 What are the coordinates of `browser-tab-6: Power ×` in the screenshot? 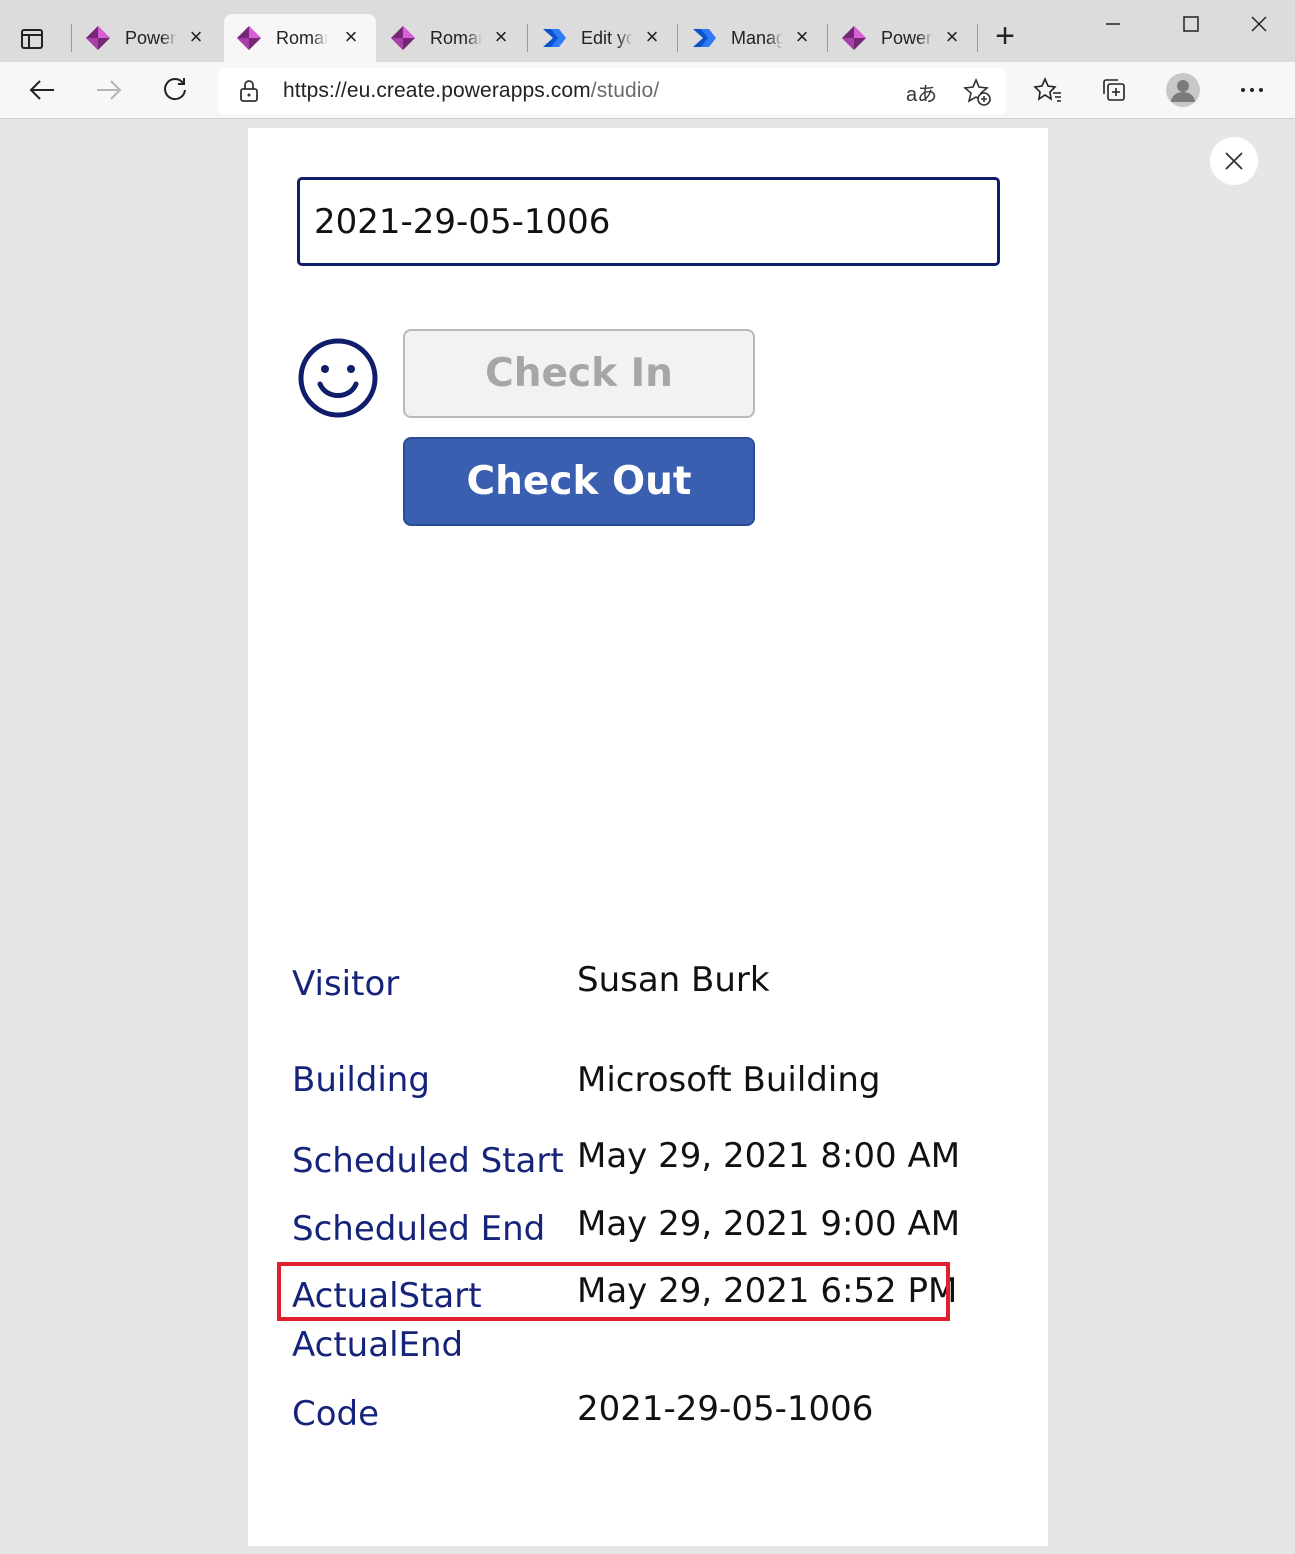 It's located at (902, 38).